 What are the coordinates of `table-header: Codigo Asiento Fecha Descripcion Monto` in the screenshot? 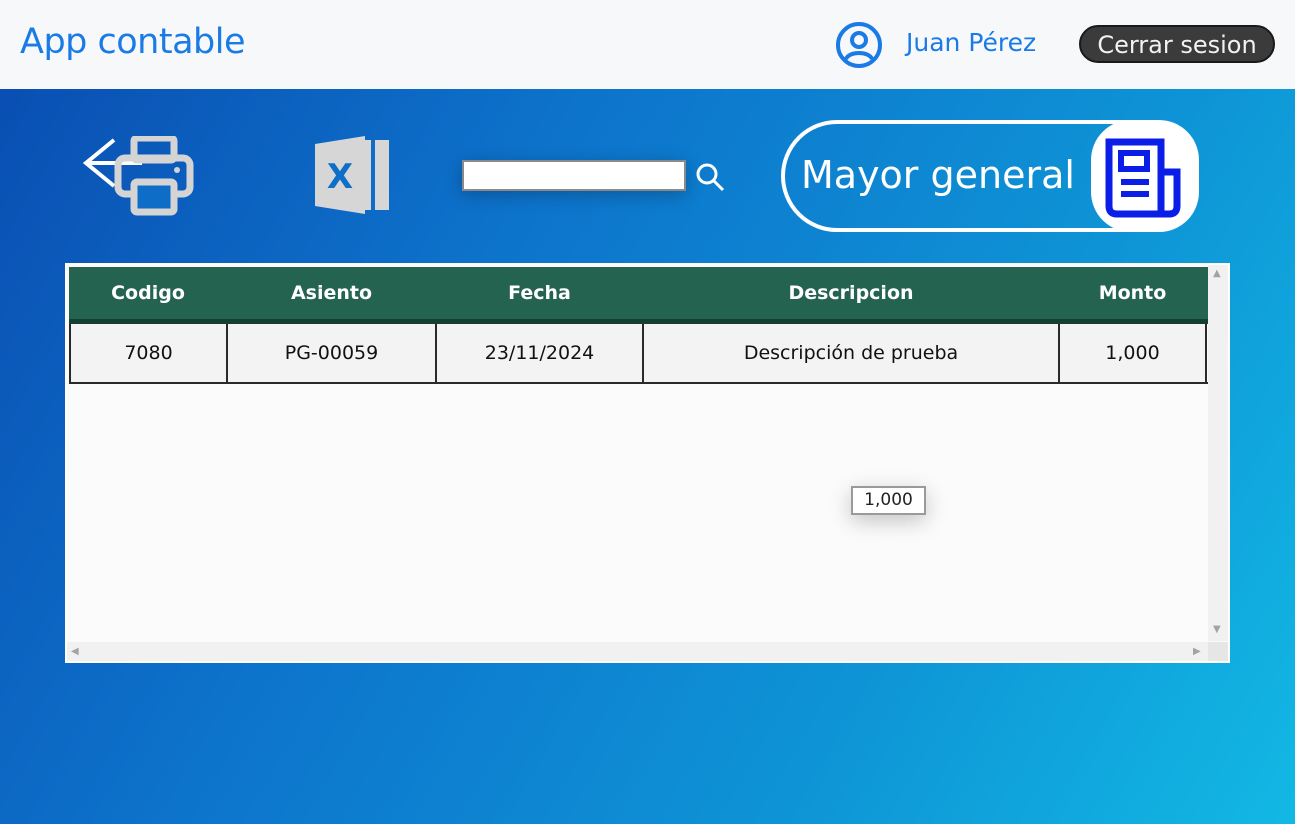 It's located at (638, 295).